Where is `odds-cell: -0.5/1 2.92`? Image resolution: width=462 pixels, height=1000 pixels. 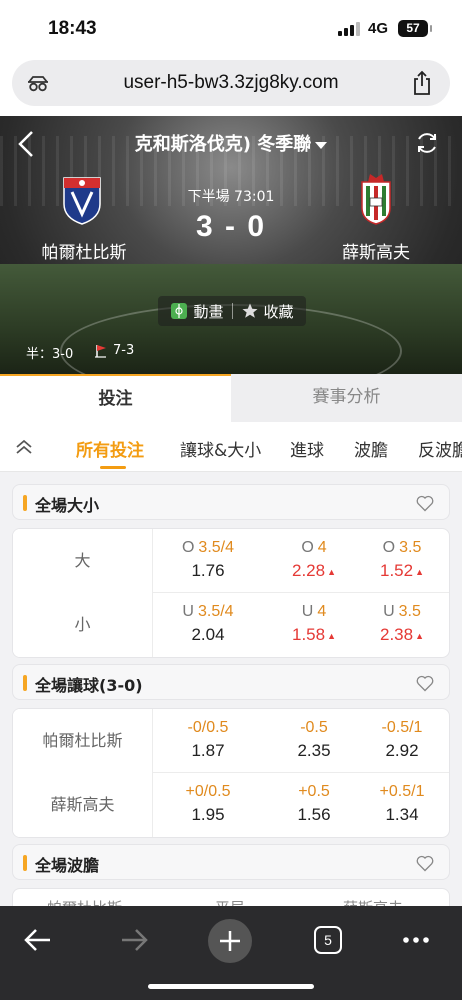
odds-cell: -0.5/1 2.92 is located at coordinates (401, 741).